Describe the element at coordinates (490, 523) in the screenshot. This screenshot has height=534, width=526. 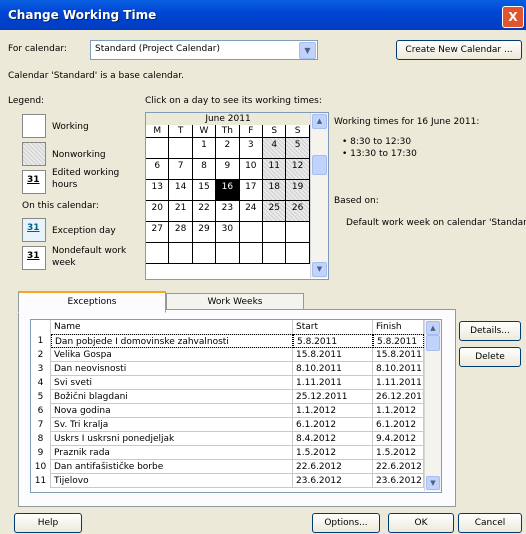
I see `cancel-button: Cancel` at that location.